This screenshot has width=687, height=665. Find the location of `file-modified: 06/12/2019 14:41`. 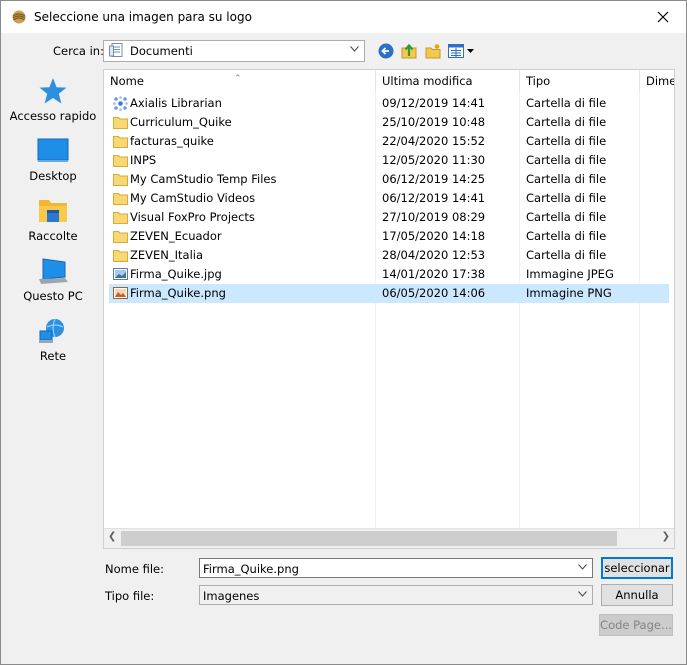

file-modified: 06/12/2019 14:41 is located at coordinates (434, 198).